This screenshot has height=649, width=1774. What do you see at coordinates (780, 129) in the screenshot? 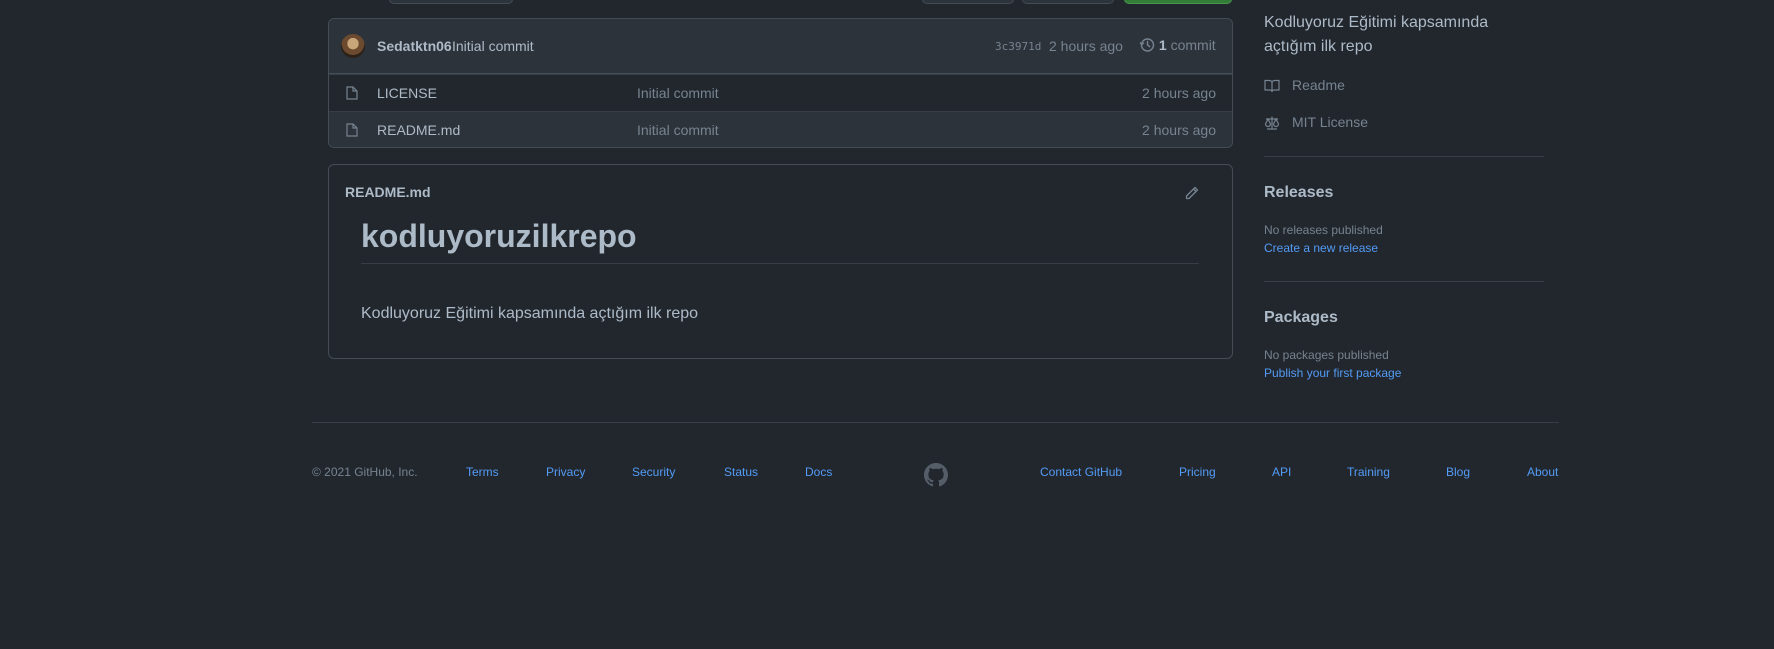
I see `file-row-readme: README.md Initial commit 2 hours ago` at bounding box center [780, 129].